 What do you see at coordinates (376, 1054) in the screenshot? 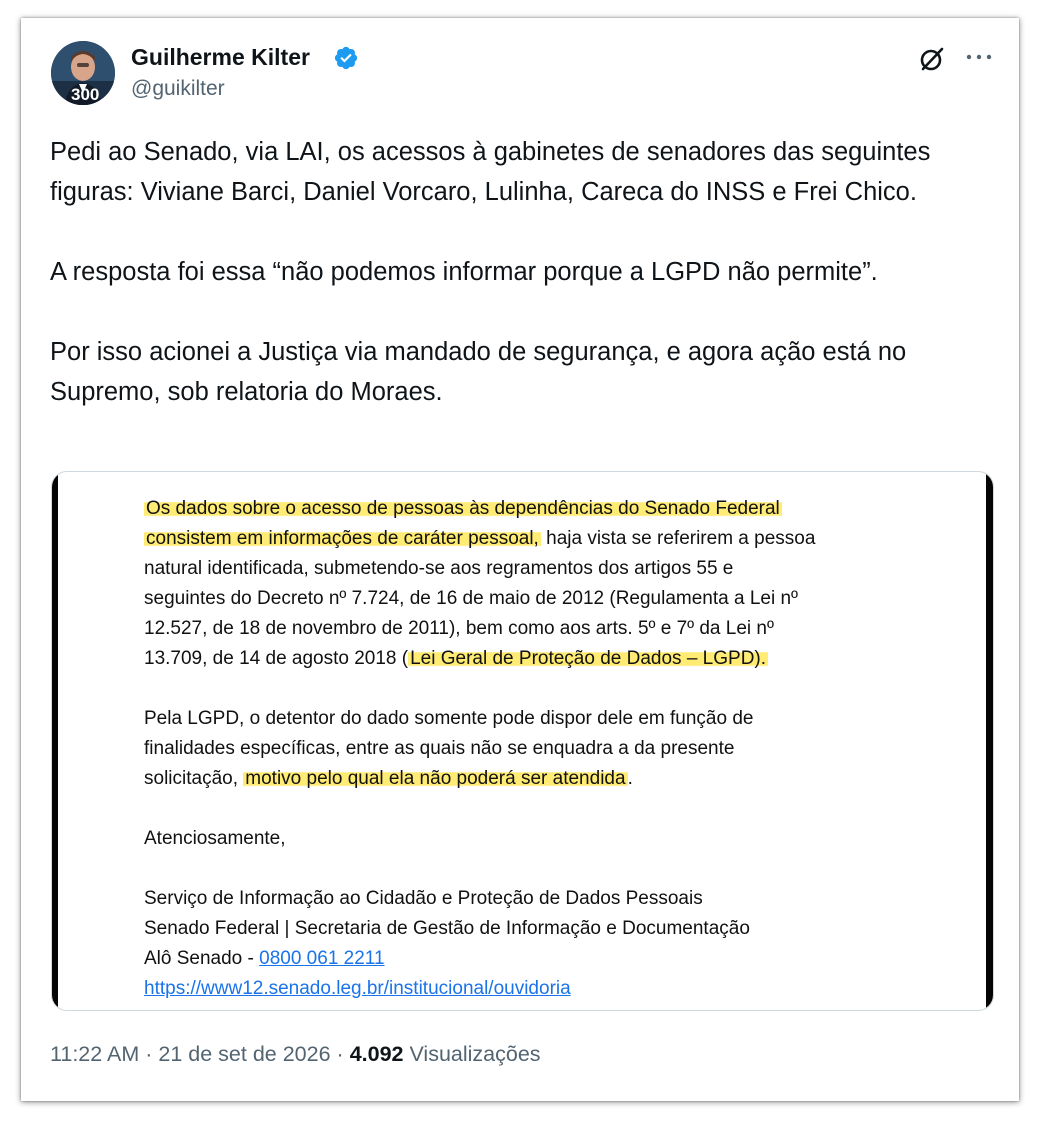
I see `views-count: 4.092` at bounding box center [376, 1054].